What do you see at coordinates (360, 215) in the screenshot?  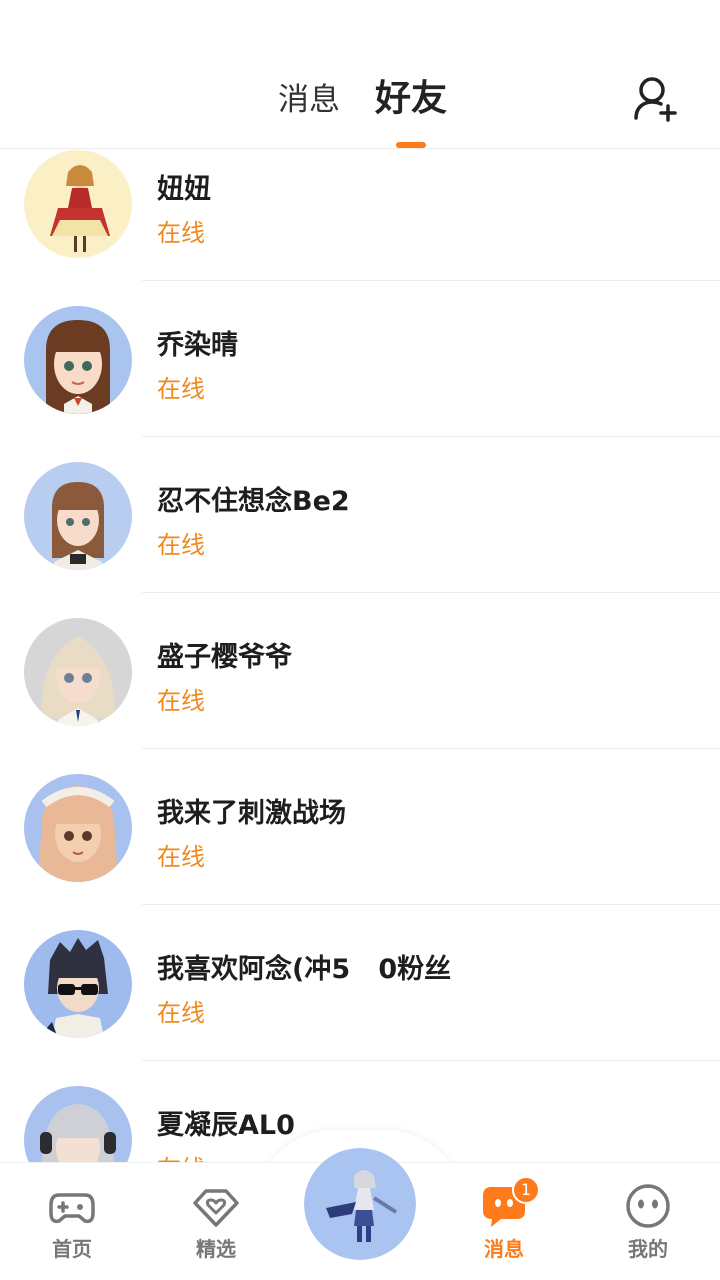 I see `list-item: 妞妞 在线` at bounding box center [360, 215].